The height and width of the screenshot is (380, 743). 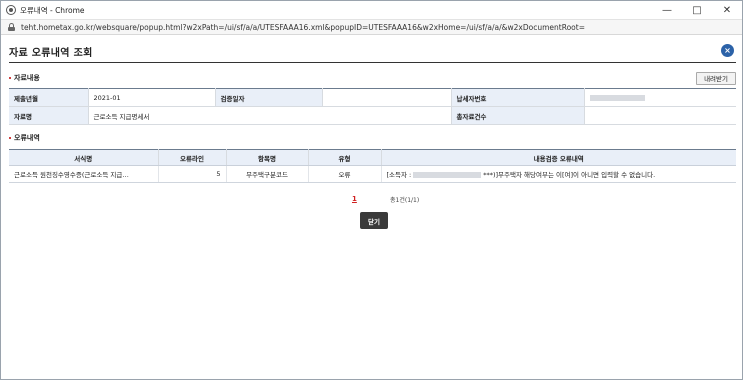 What do you see at coordinates (27, 78) in the screenshot?
I see `data-section-title-text: 자료내용` at bounding box center [27, 78].